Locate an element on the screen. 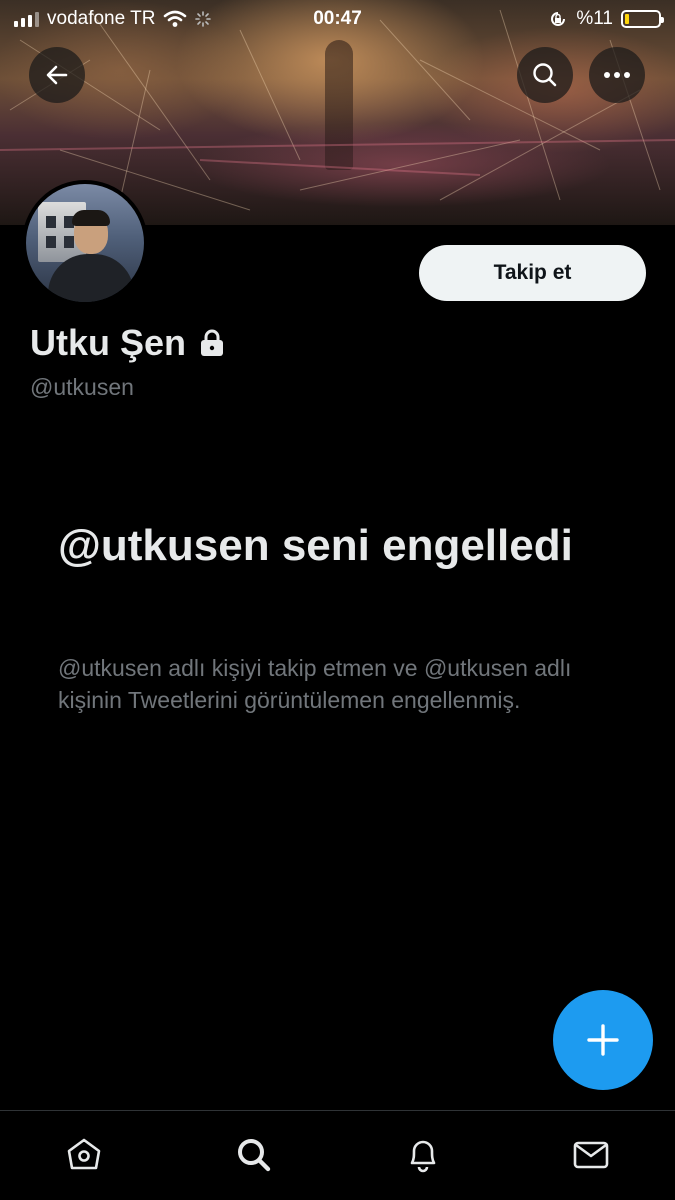  battery-level-fill is located at coordinates (627, 19).